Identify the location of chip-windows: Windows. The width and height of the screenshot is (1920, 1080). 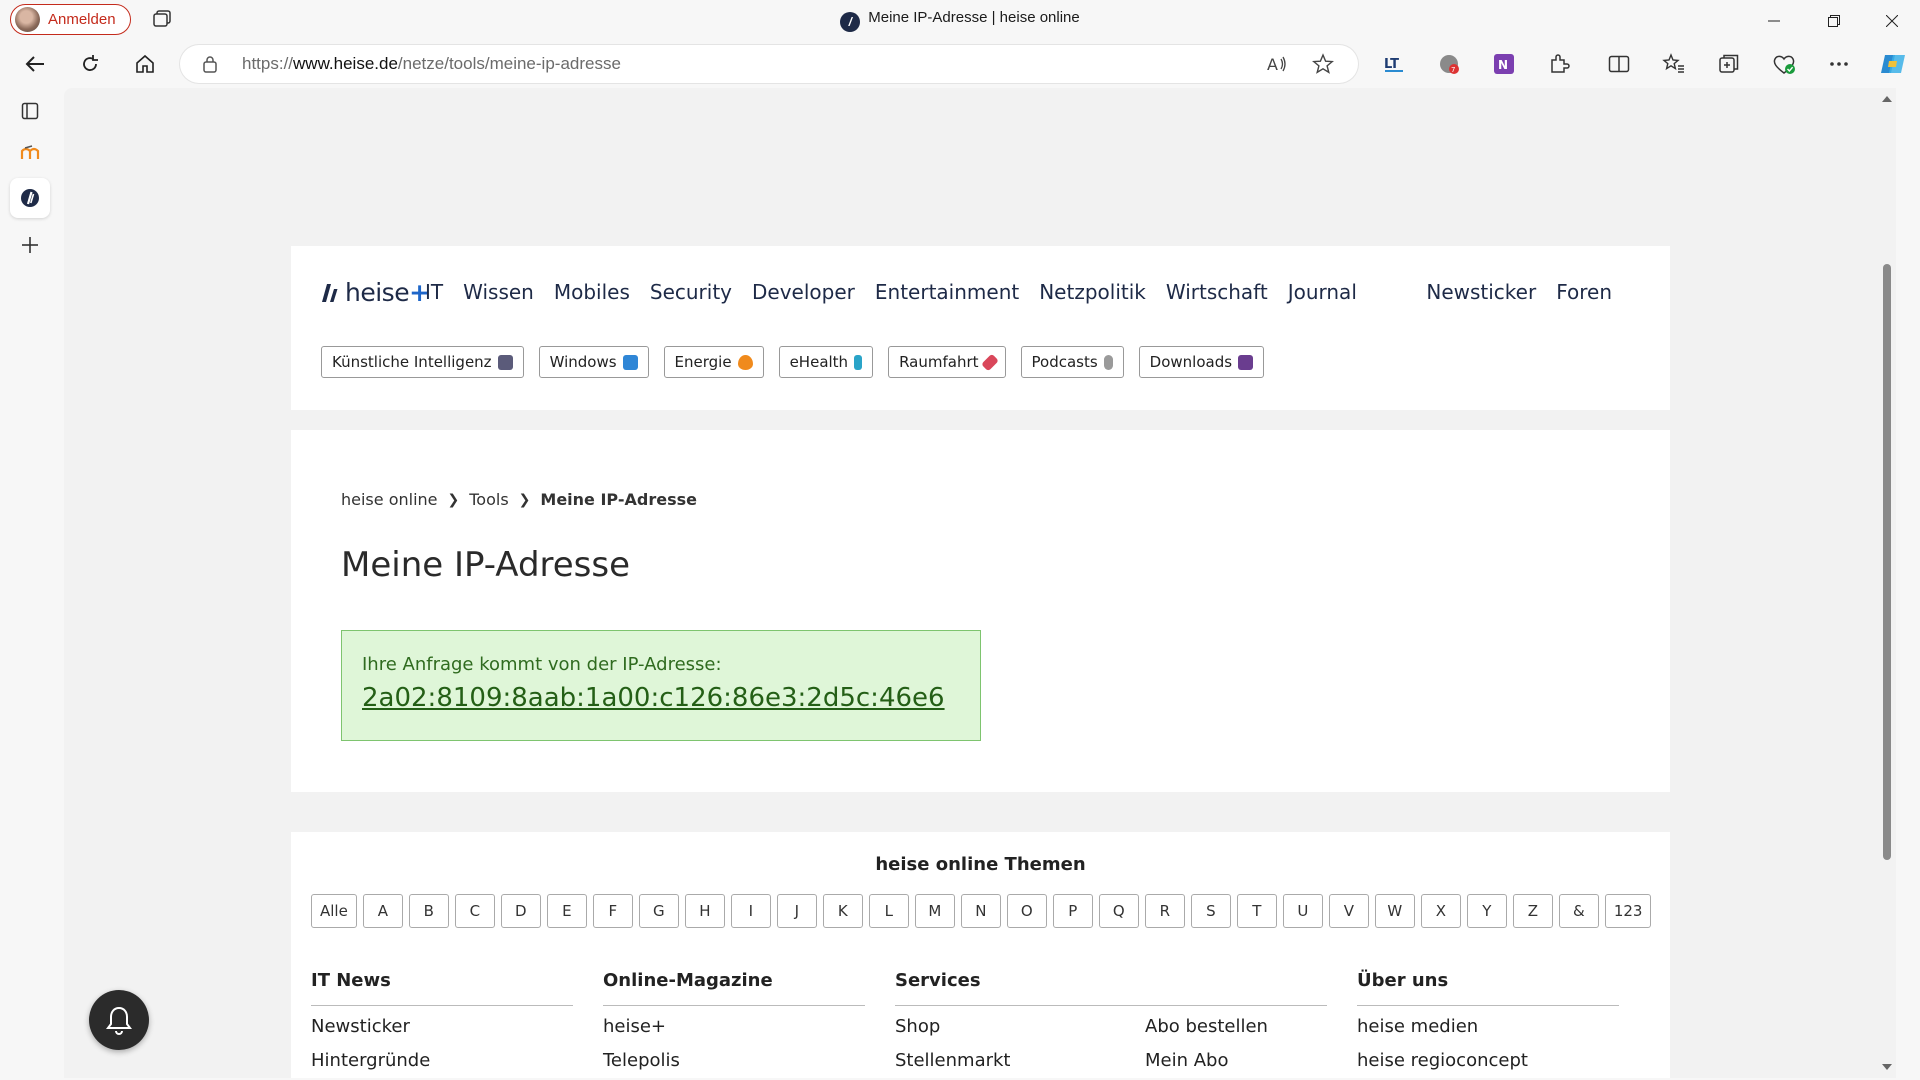
(593, 362).